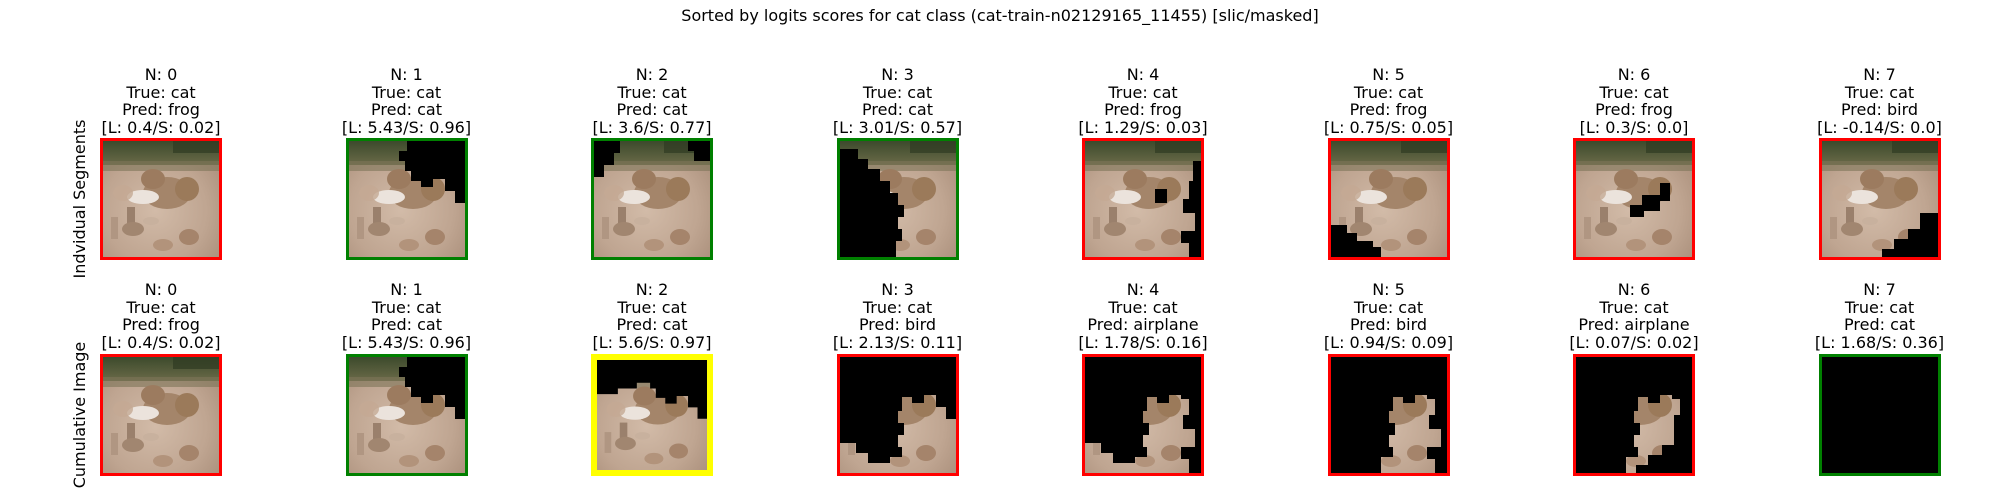 The width and height of the screenshot is (2000, 500). What do you see at coordinates (79, 199) in the screenshot?
I see `row-label: Indvidual Segments` at bounding box center [79, 199].